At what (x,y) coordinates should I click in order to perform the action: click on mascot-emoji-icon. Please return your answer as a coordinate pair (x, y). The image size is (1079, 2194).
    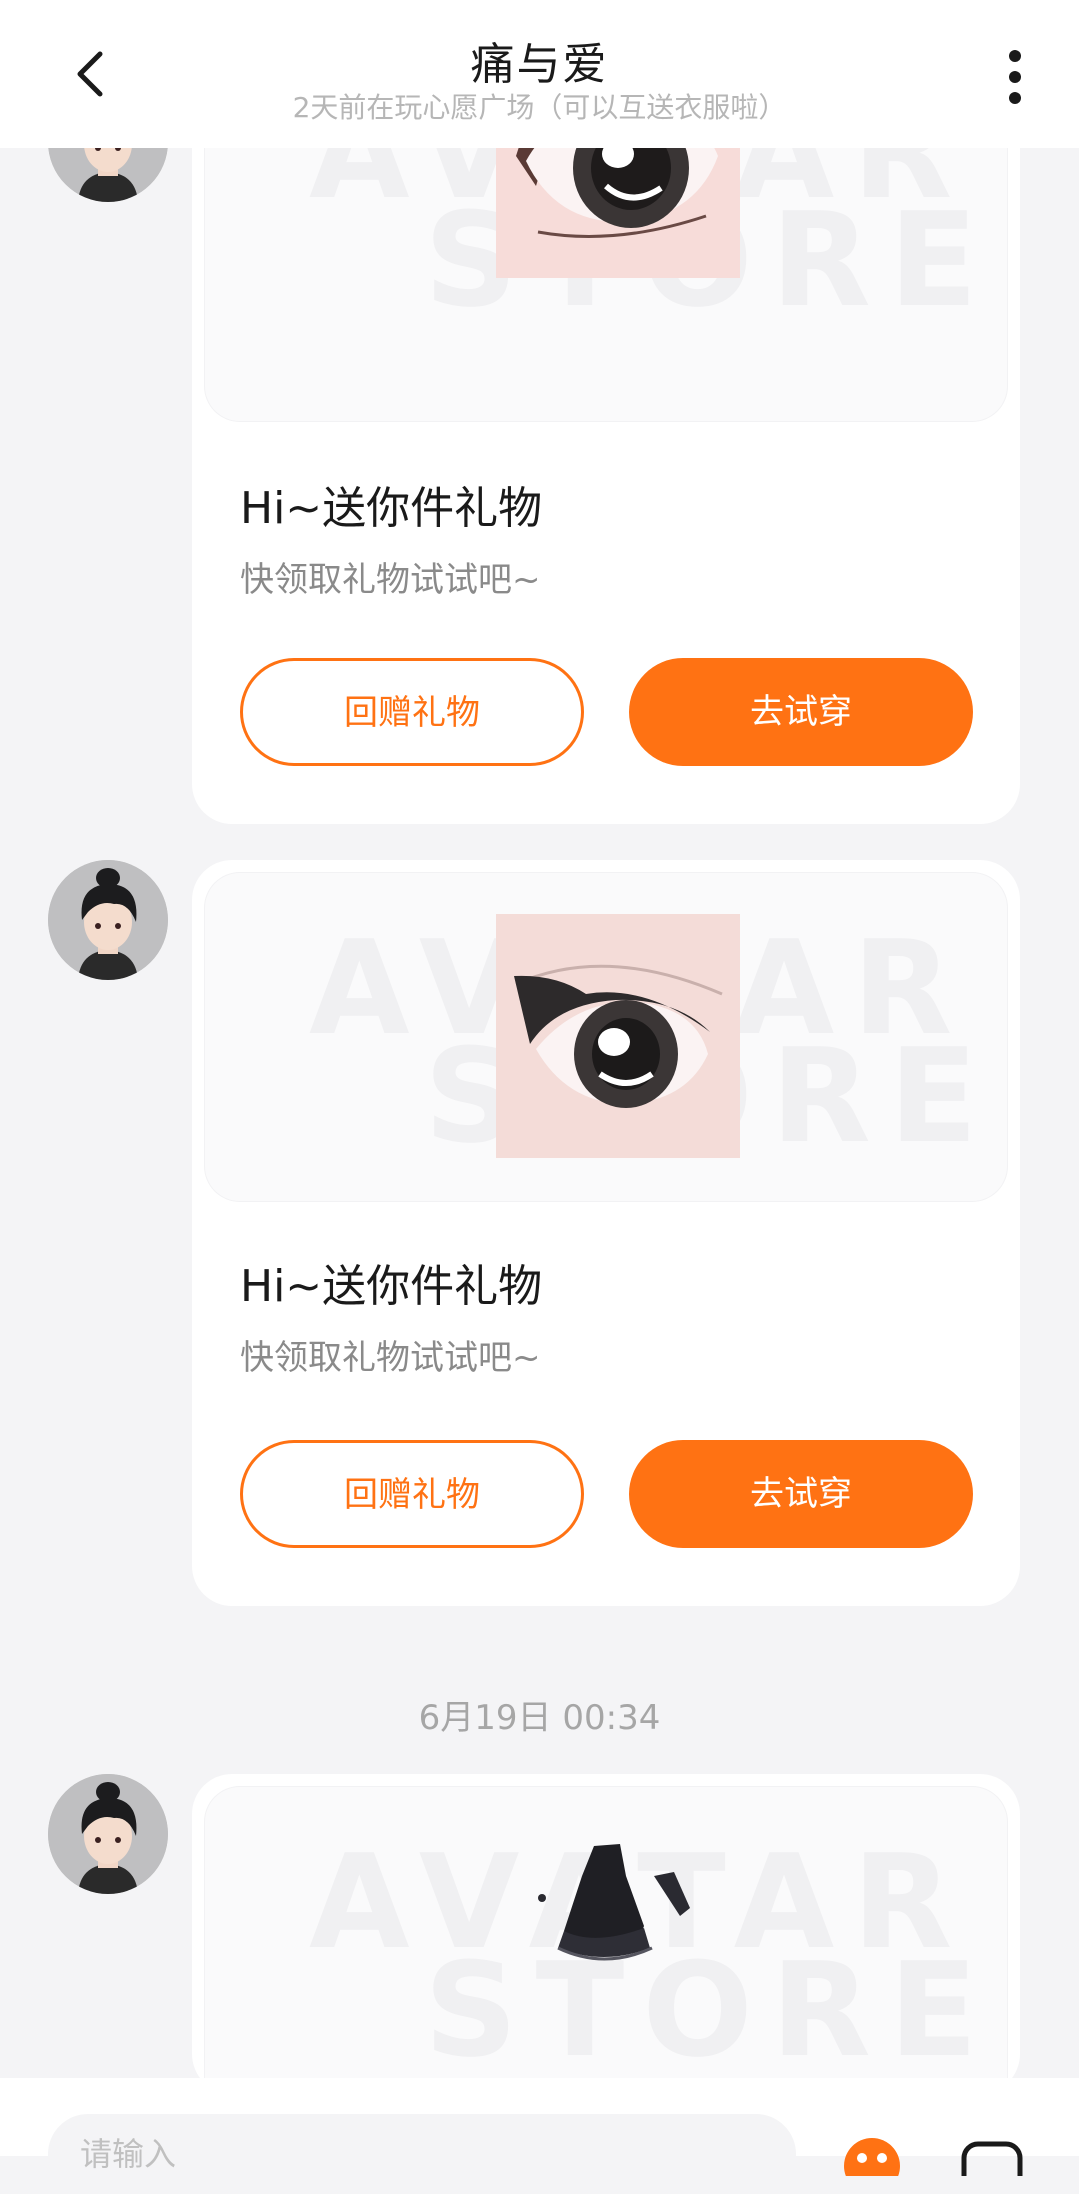
    Looking at the image, I should click on (872, 2165).